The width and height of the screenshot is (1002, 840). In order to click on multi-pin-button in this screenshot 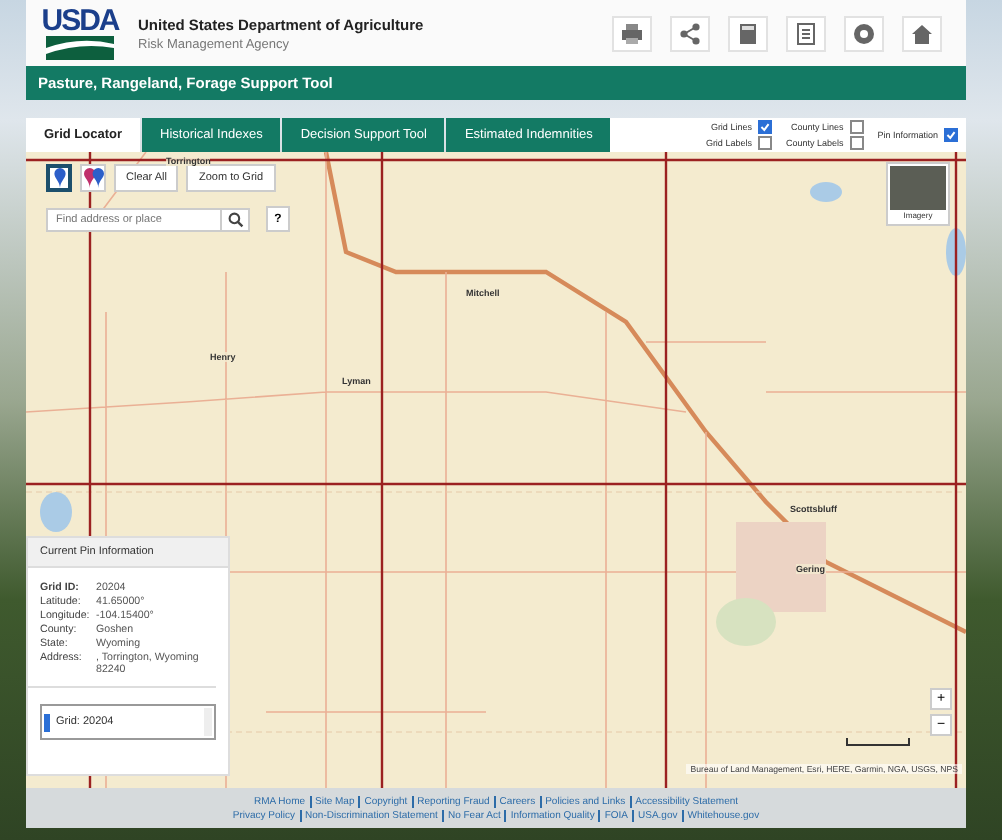, I will do `click(93, 178)`.